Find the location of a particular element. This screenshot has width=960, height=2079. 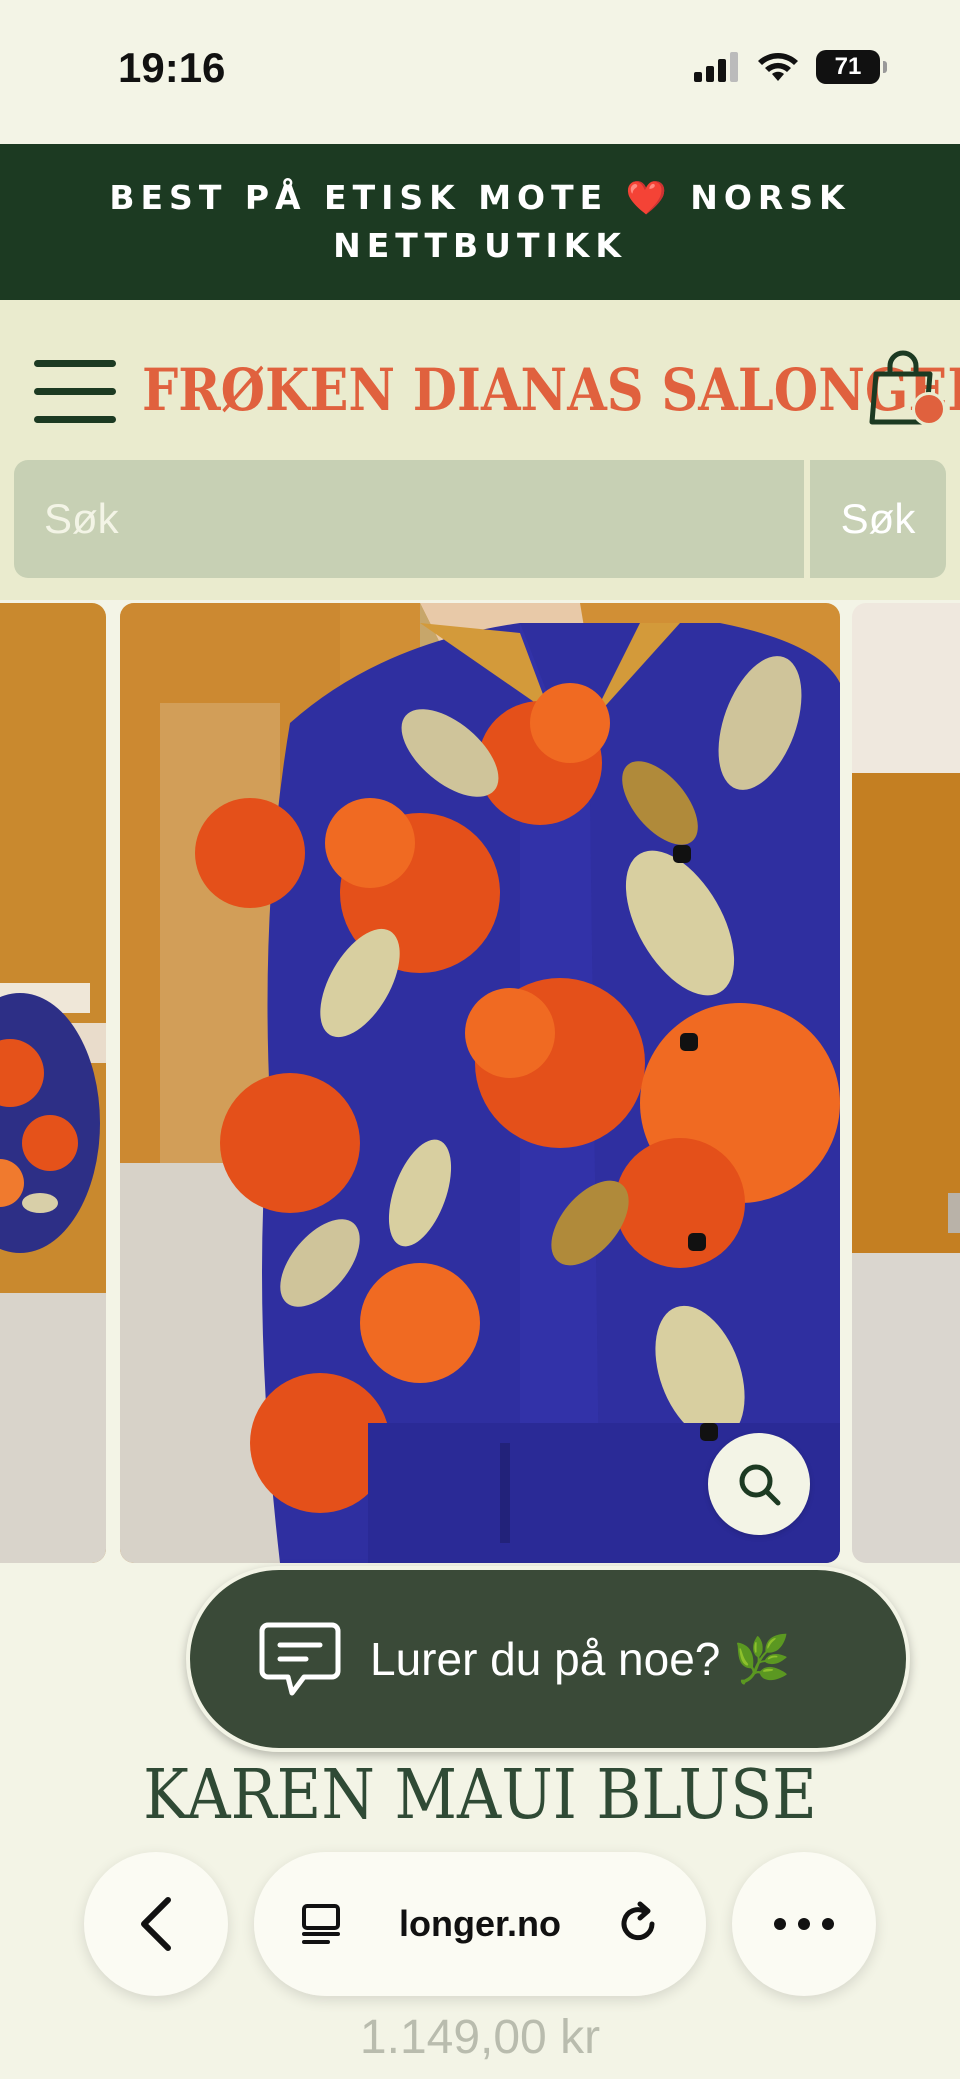

search-bar: Søk is located at coordinates (480, 519).